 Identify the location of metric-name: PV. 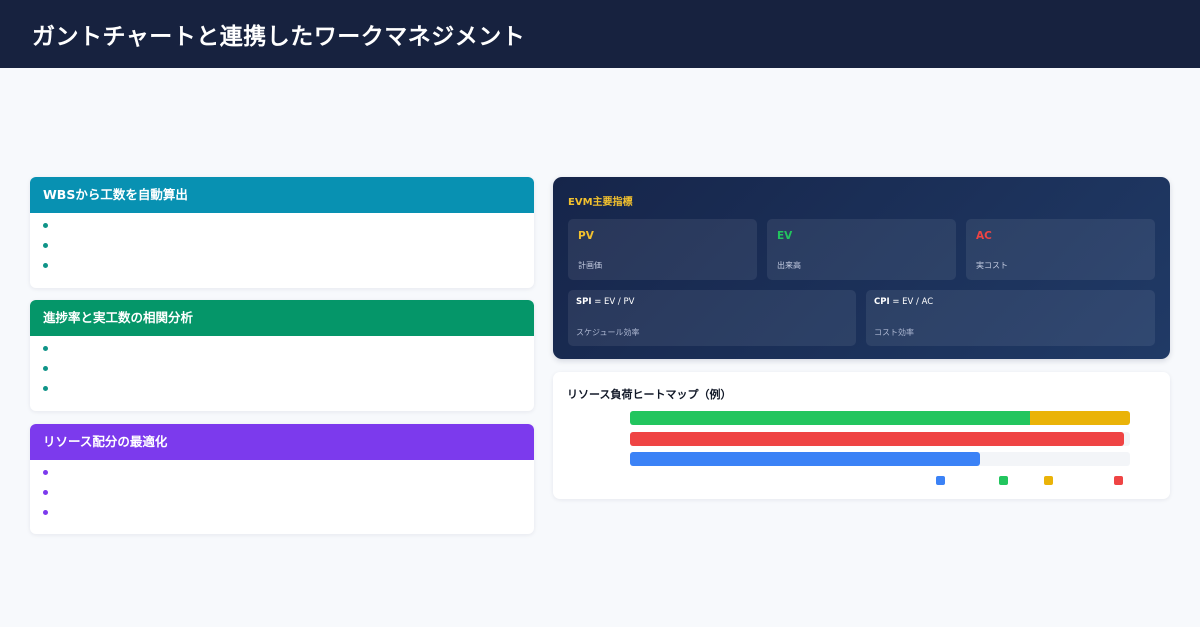
(586, 236).